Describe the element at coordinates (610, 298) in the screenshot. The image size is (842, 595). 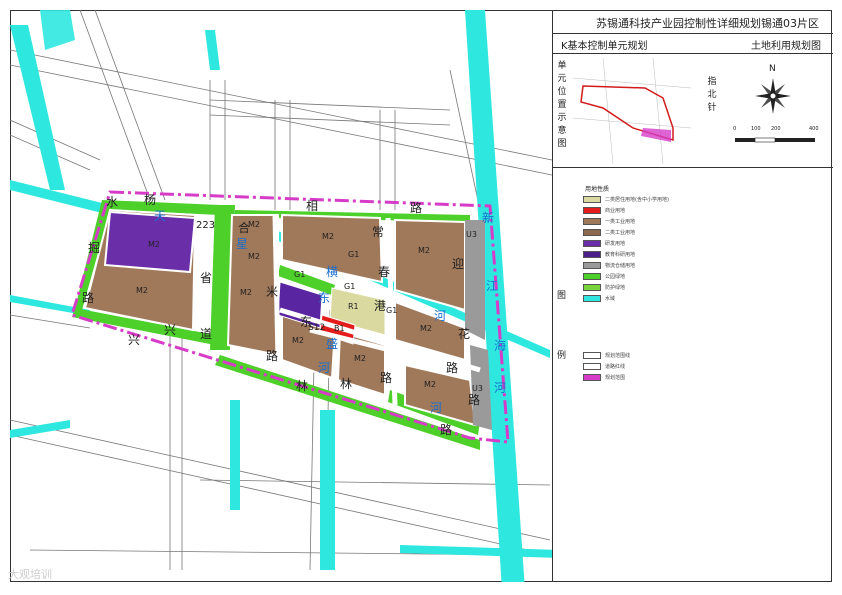
I see `landuse-legend-text: 水域` at that location.